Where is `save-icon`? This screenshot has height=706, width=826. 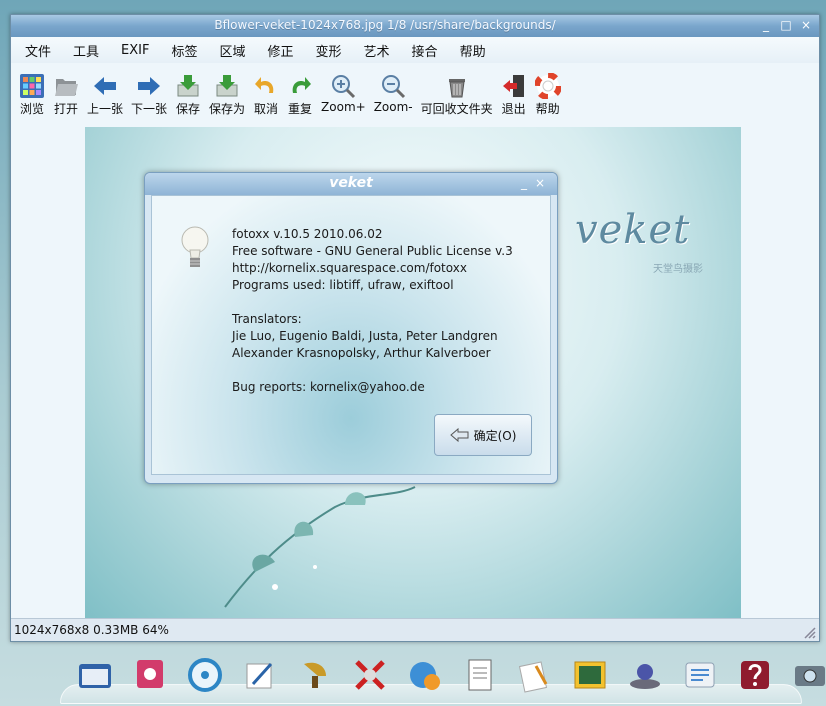
save-icon is located at coordinates (188, 86).